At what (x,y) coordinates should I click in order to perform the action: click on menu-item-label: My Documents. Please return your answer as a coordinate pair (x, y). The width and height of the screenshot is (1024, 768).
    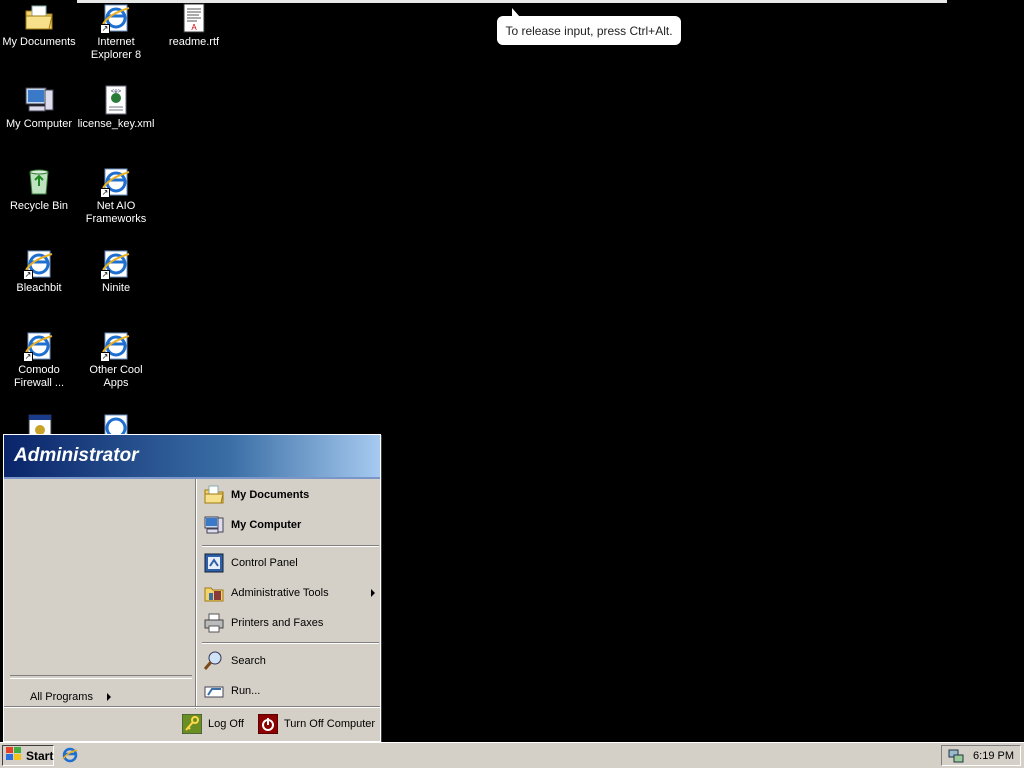
    Looking at the image, I should click on (270, 495).